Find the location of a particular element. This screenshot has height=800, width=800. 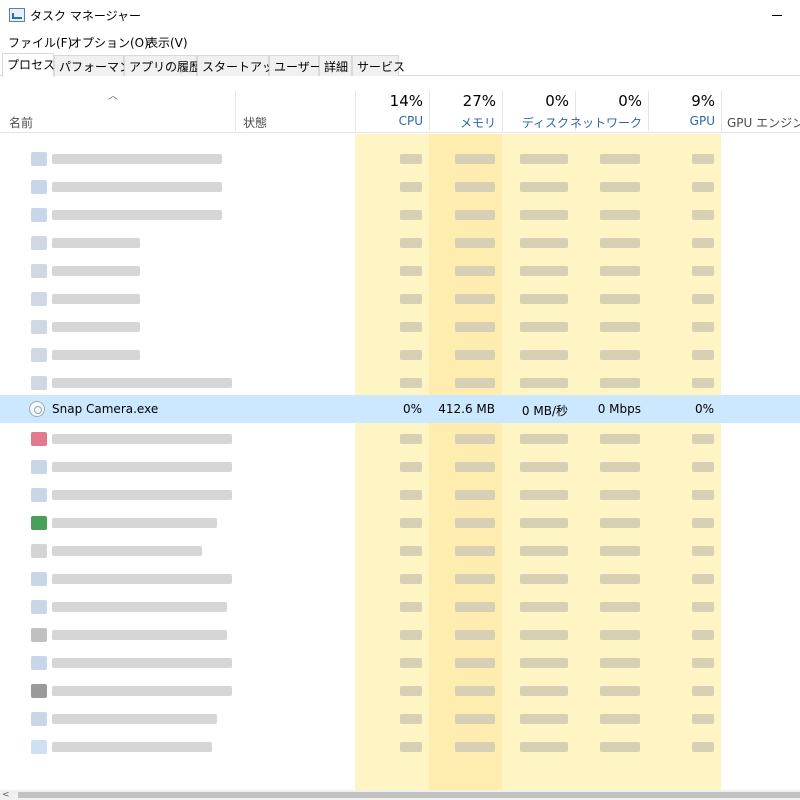

cpu-label: CPU is located at coordinates (410, 121).